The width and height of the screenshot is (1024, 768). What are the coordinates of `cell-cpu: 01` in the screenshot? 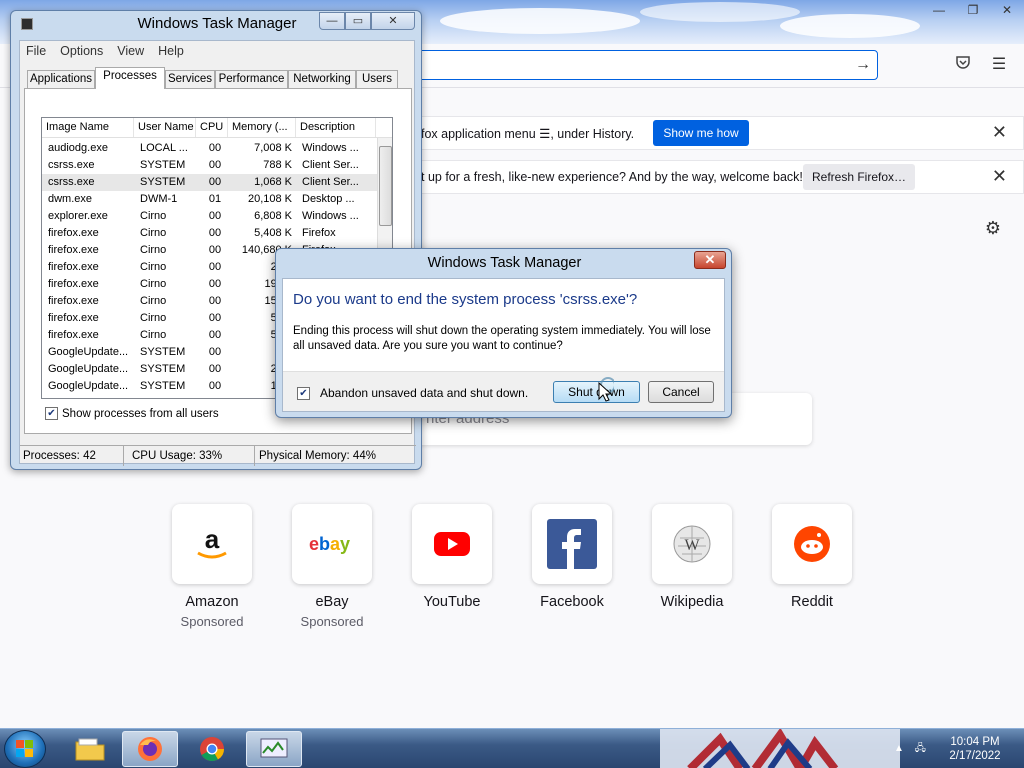 It's located at (215, 199).